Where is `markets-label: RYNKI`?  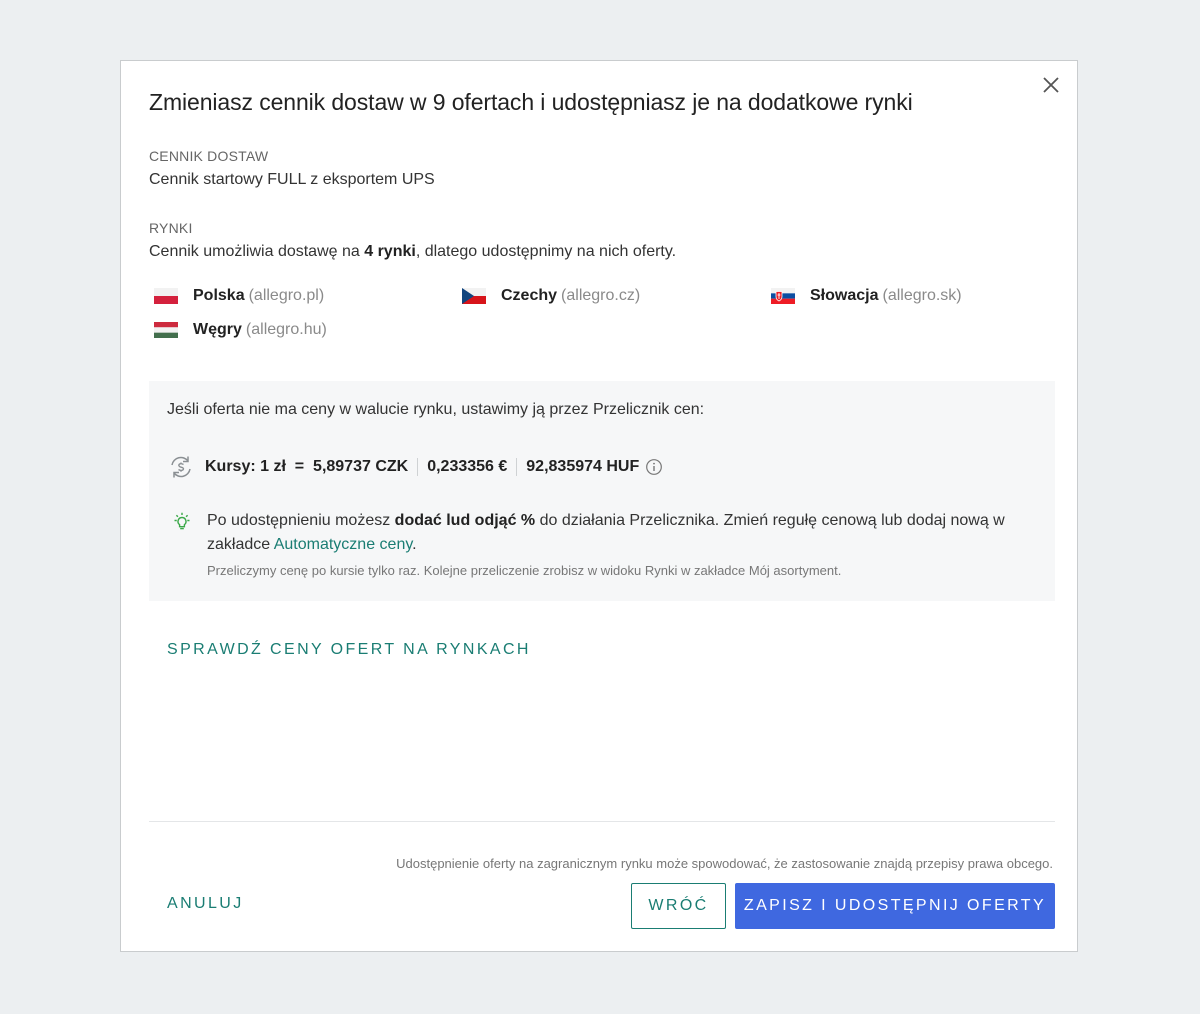
markets-label: RYNKI is located at coordinates (171, 228).